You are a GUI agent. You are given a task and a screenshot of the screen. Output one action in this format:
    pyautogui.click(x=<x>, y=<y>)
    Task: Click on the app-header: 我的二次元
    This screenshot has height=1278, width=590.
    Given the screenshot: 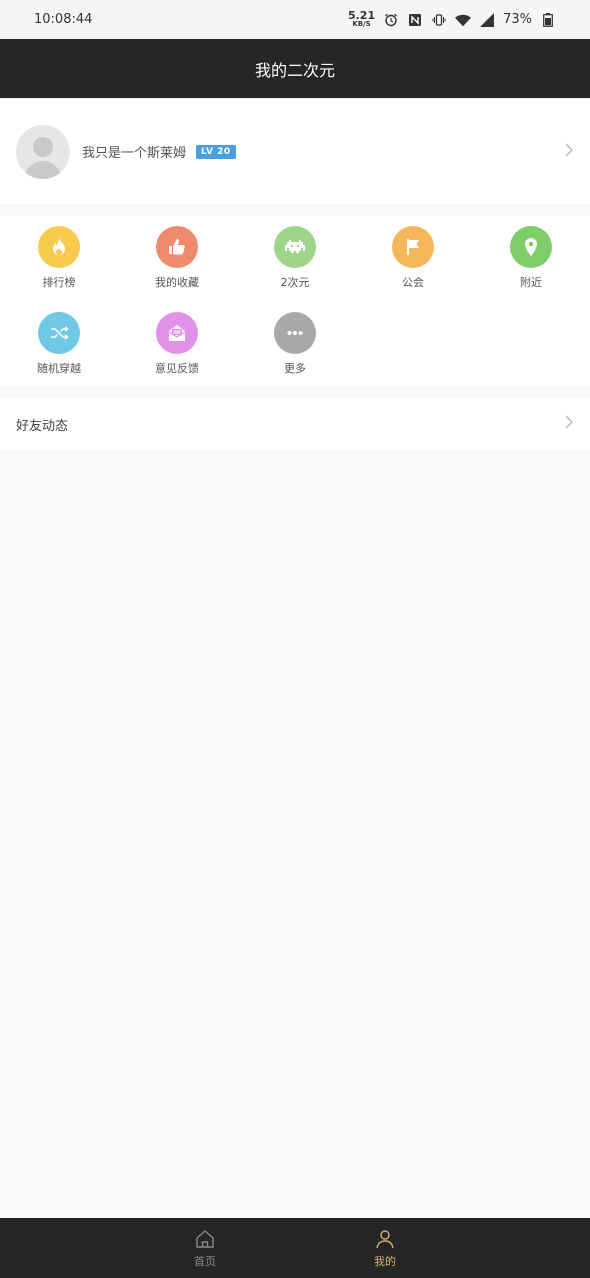 What is the action you would take?
    pyautogui.click(x=295, y=68)
    